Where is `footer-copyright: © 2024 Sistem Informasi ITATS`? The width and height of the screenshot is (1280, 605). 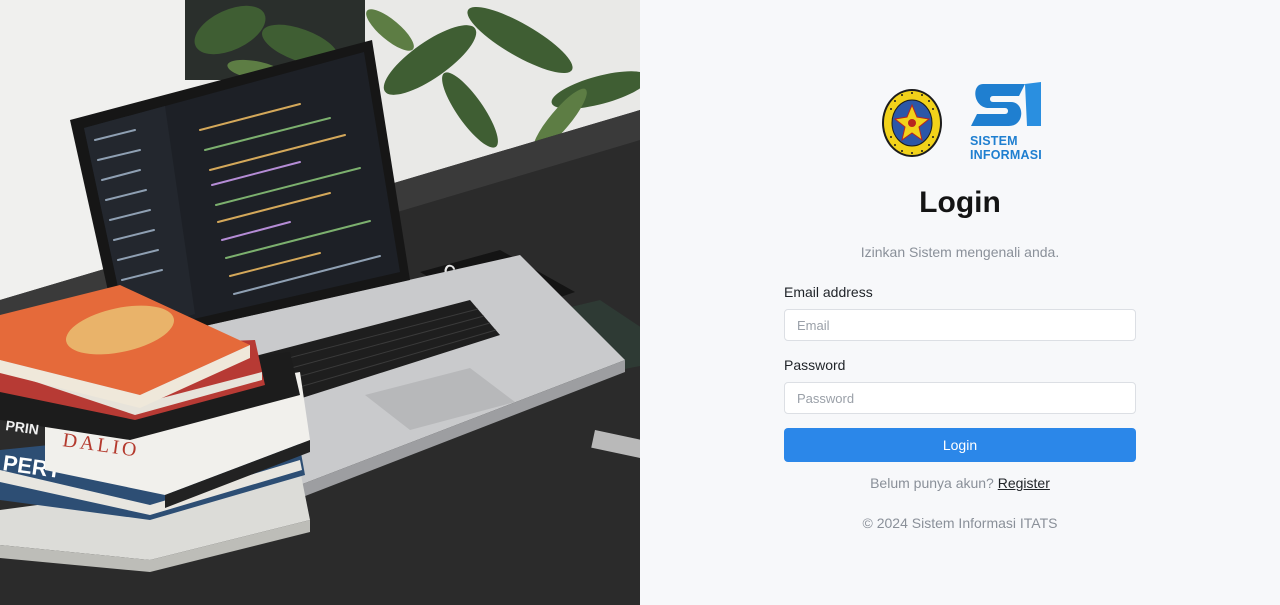
footer-copyright: © 2024 Sistem Informasi ITATS is located at coordinates (960, 523).